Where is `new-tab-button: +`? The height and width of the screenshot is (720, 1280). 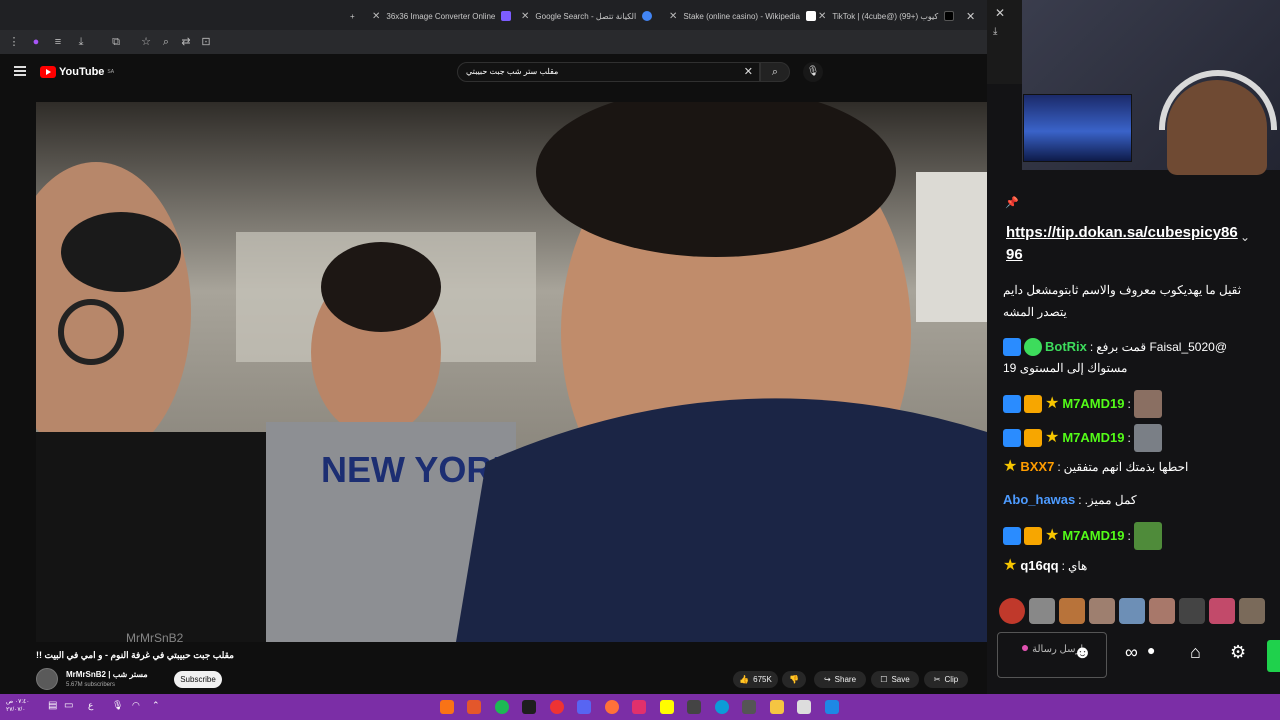 new-tab-button: + is located at coordinates (352, 16).